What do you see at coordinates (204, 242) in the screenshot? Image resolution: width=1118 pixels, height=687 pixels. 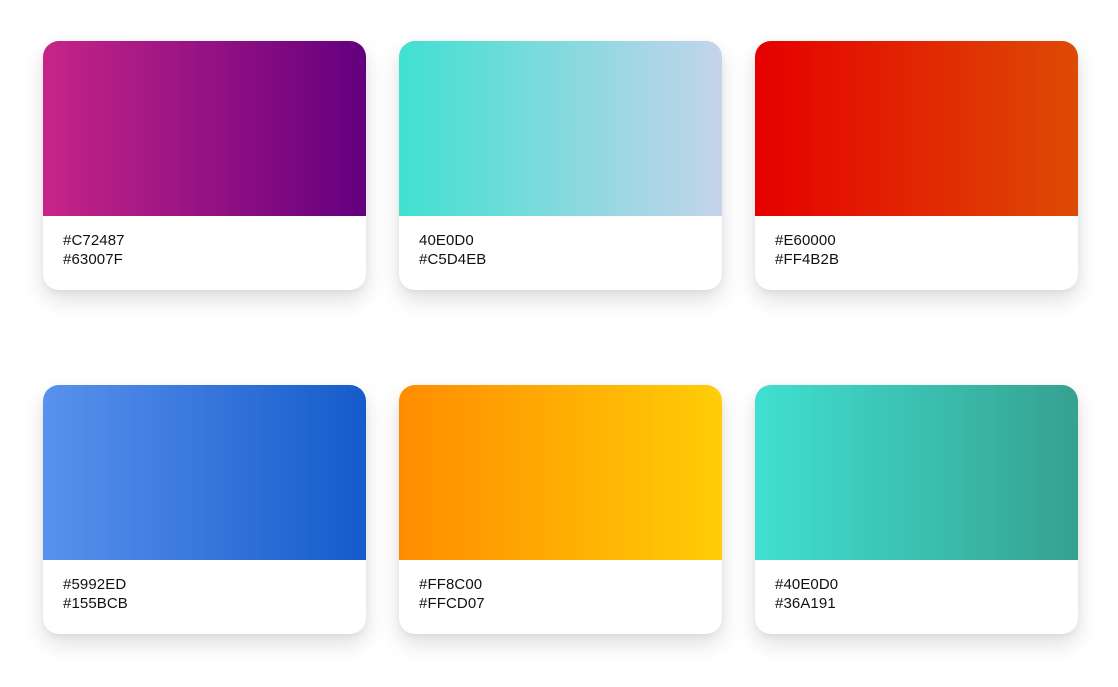 I see `color-codes: #C72487 #63007F` at bounding box center [204, 242].